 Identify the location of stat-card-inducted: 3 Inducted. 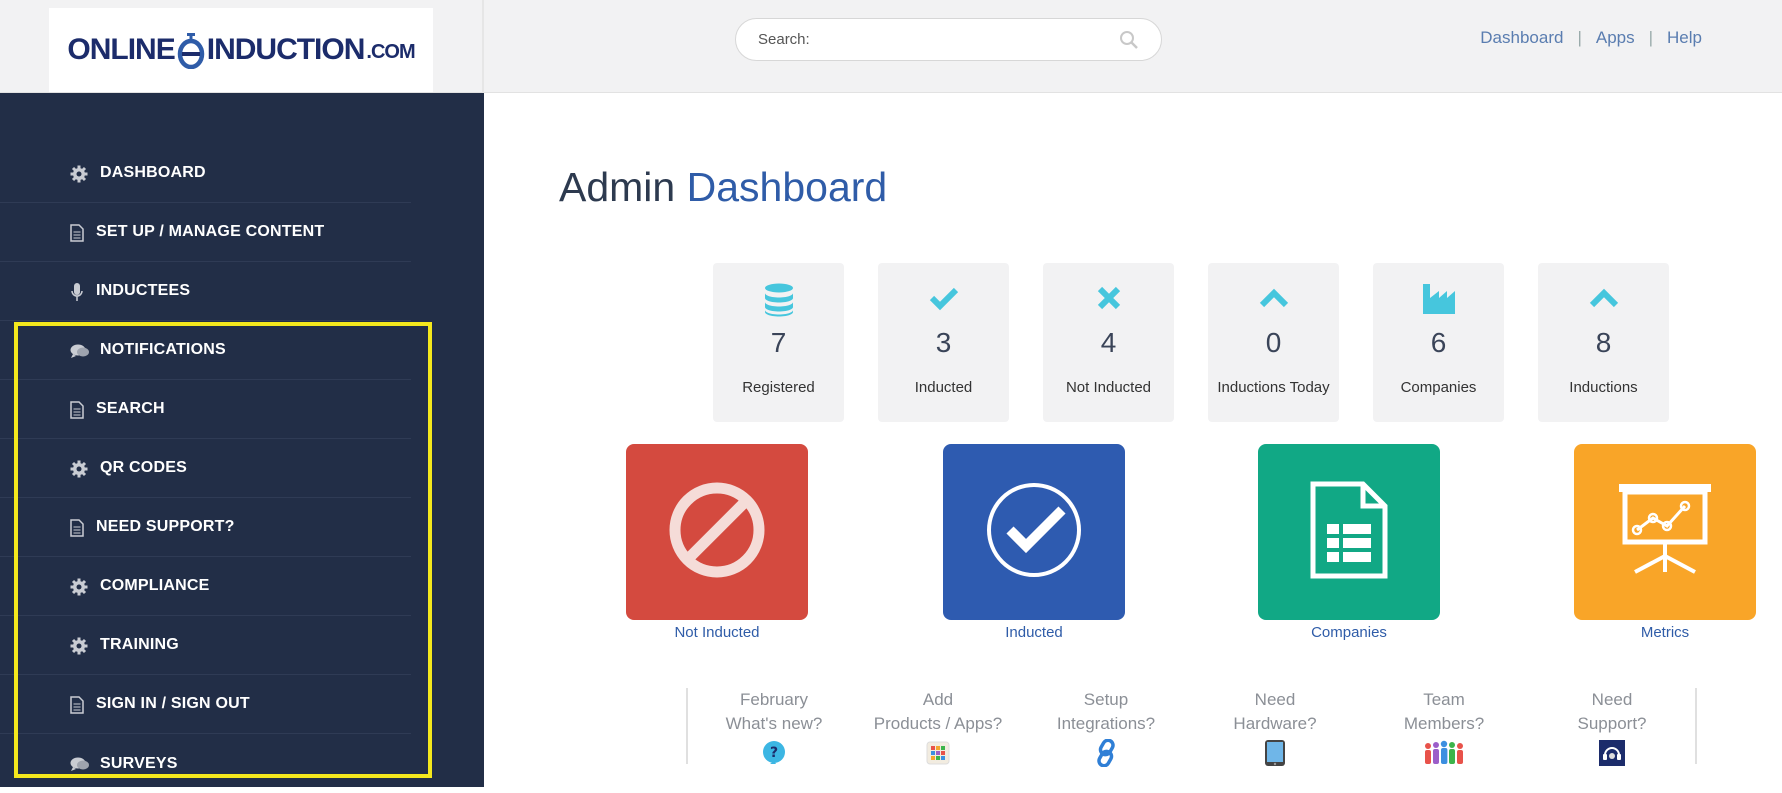
(943, 342).